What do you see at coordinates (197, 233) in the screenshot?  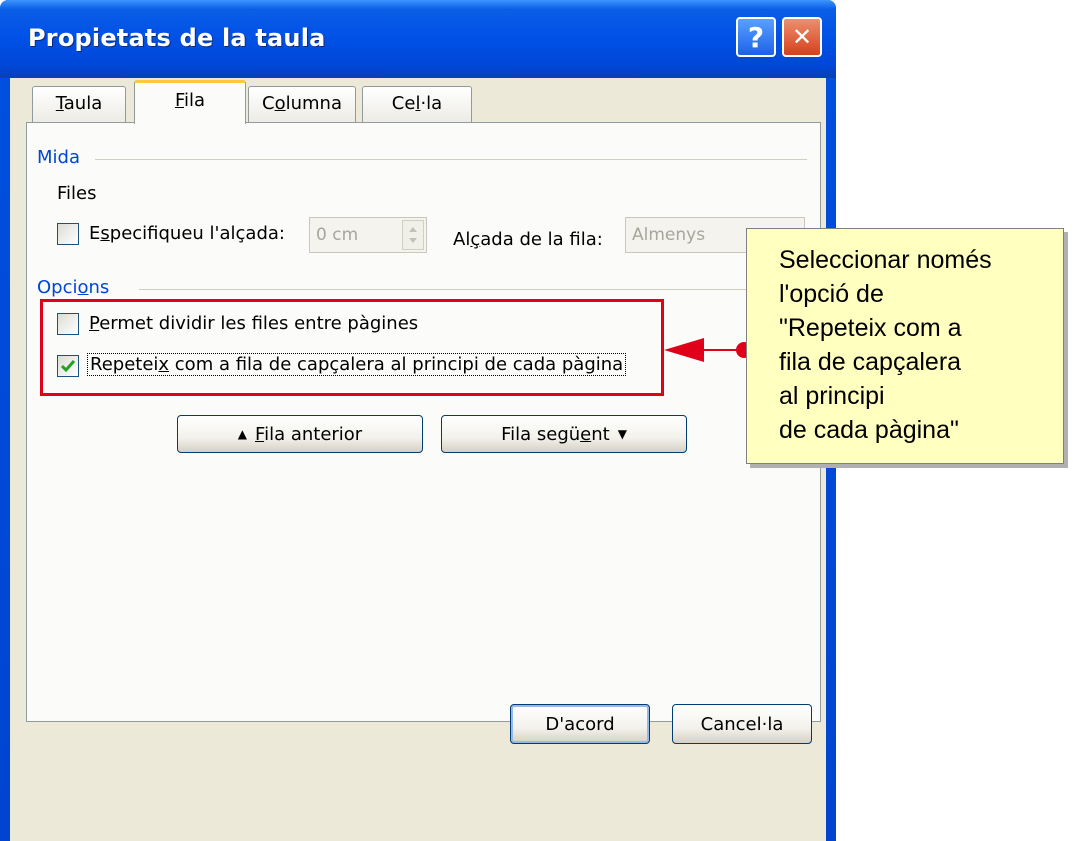 I see `specify-height-rest: pecifiqueu l'alçada:` at bounding box center [197, 233].